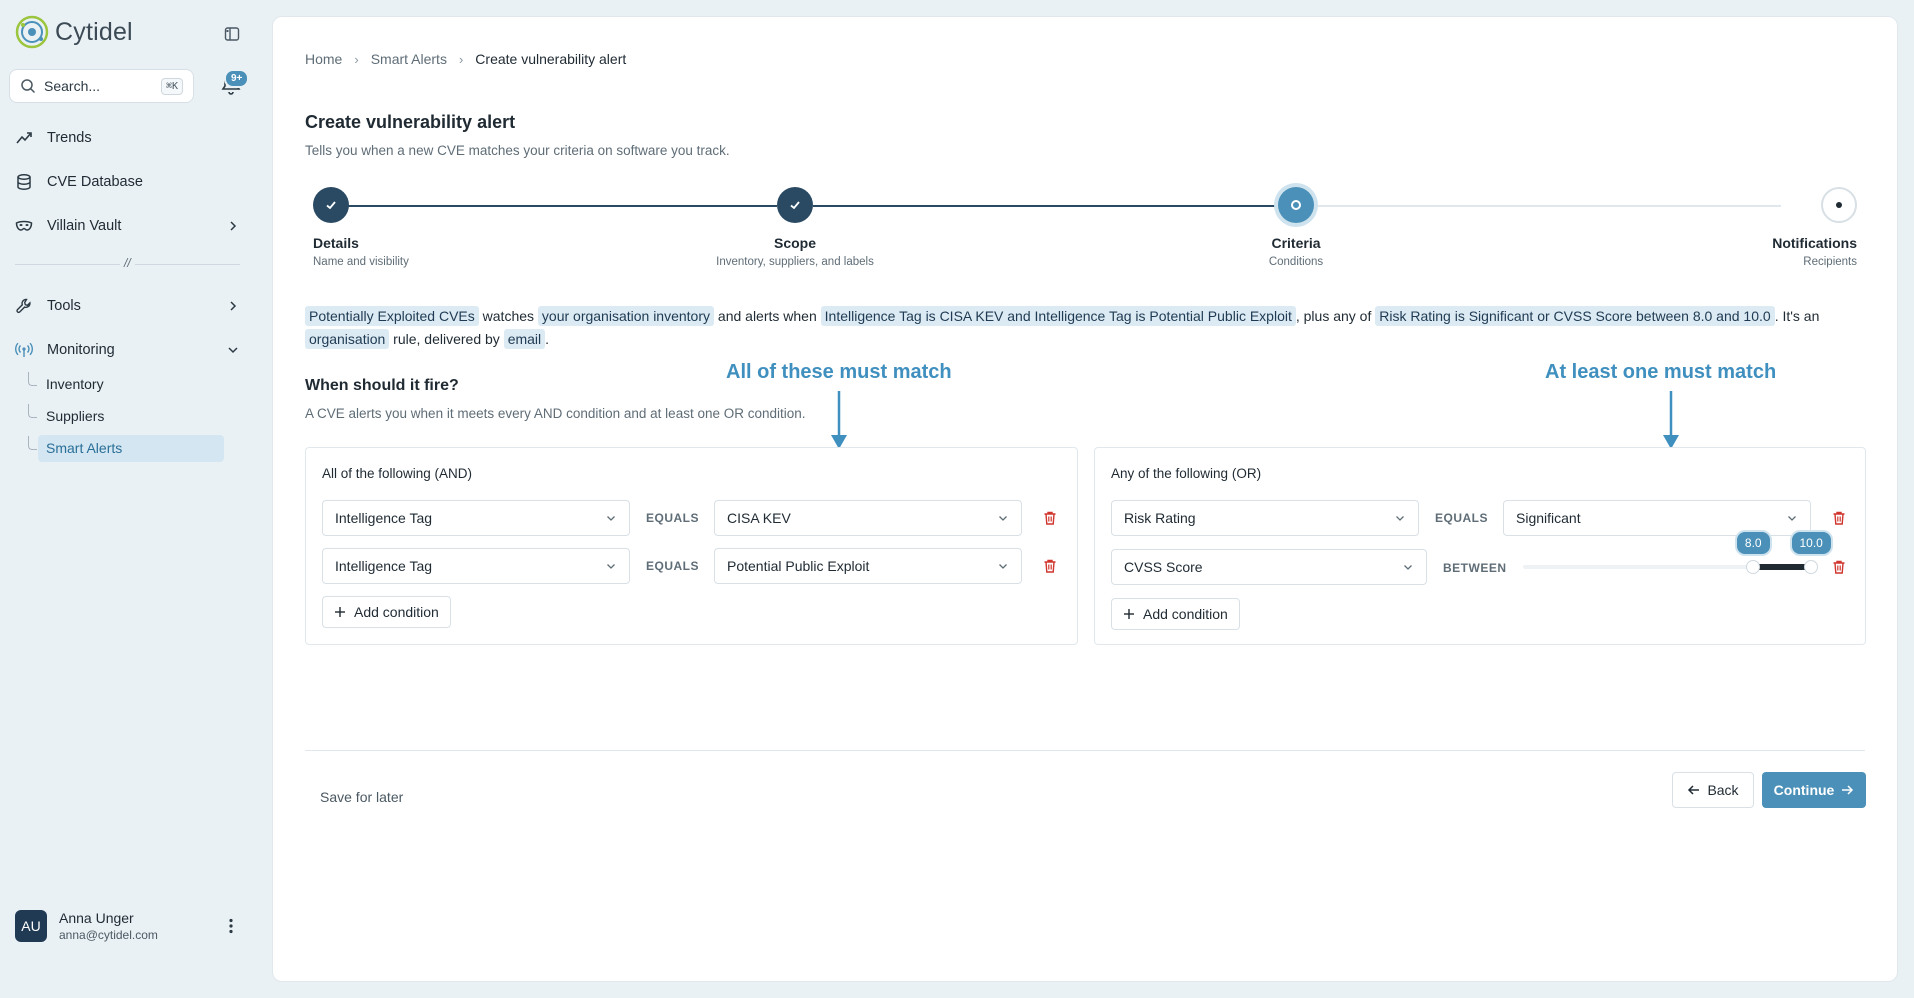  I want to click on current-step-dot, so click(1296, 205).